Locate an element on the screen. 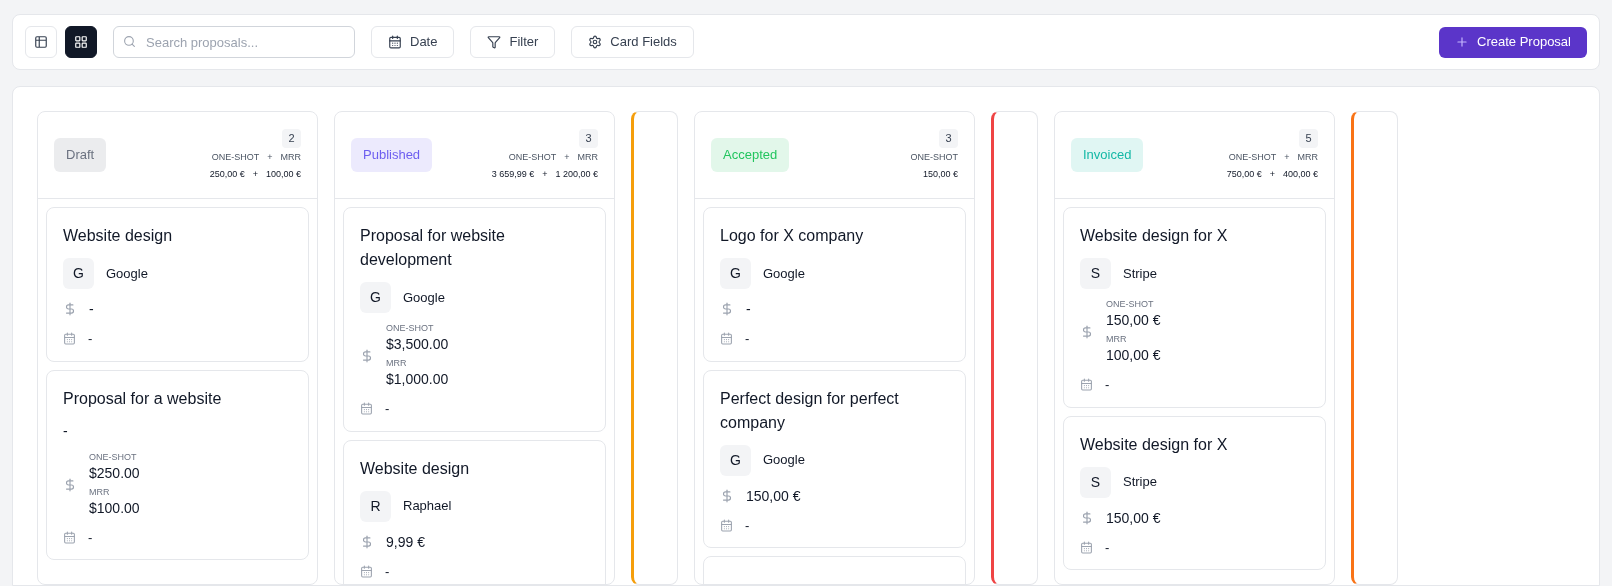 The width and height of the screenshot is (1612, 586). settings-icon is located at coordinates (595, 42).